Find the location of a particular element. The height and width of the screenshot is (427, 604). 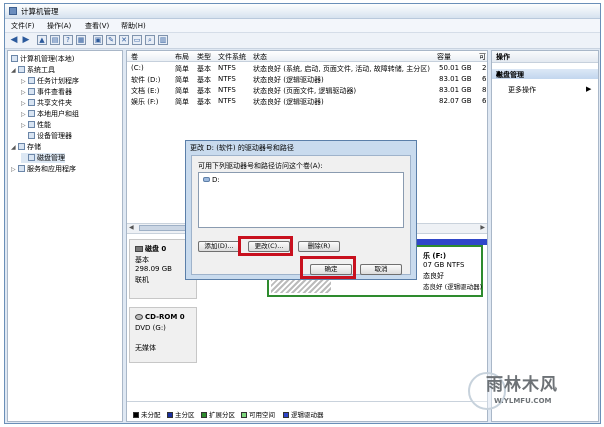

cdrom-0-name: CD-ROM 0 is located at coordinates (160, 317).